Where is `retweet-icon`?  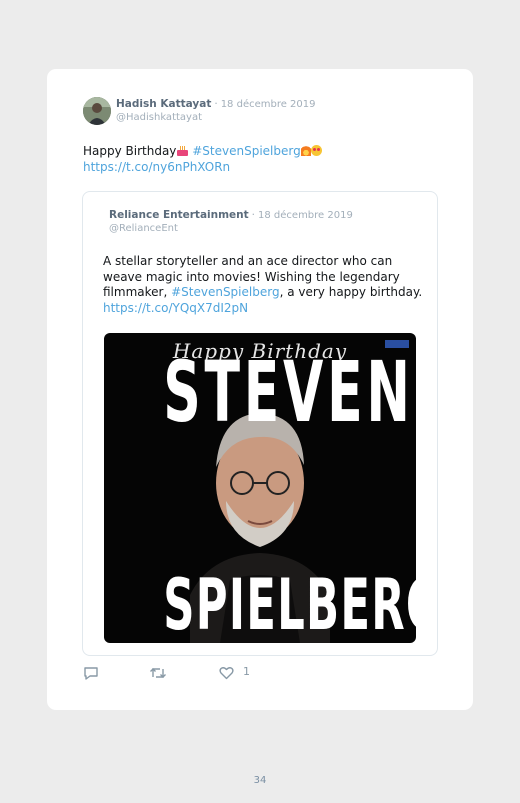
retweet-icon is located at coordinates (158, 674).